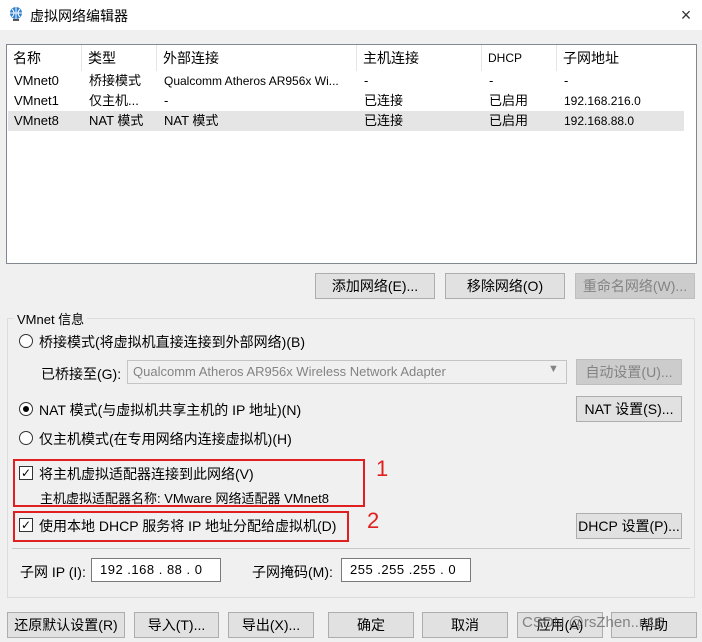 This screenshot has width=702, height=642. I want to click on nat-mode-radio, so click(26, 409).